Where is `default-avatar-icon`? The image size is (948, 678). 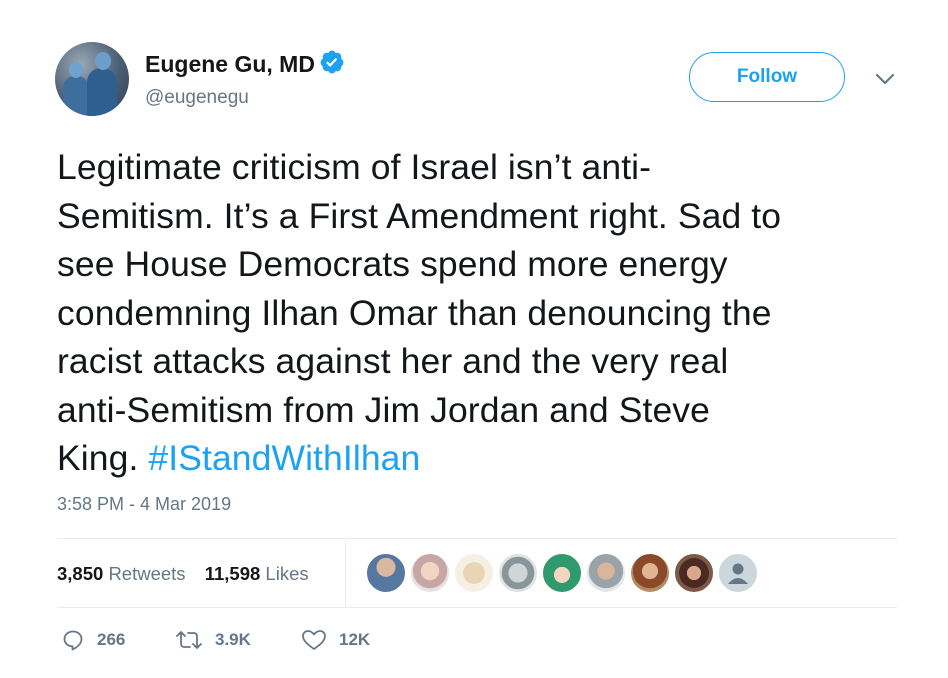
default-avatar-icon is located at coordinates (738, 573).